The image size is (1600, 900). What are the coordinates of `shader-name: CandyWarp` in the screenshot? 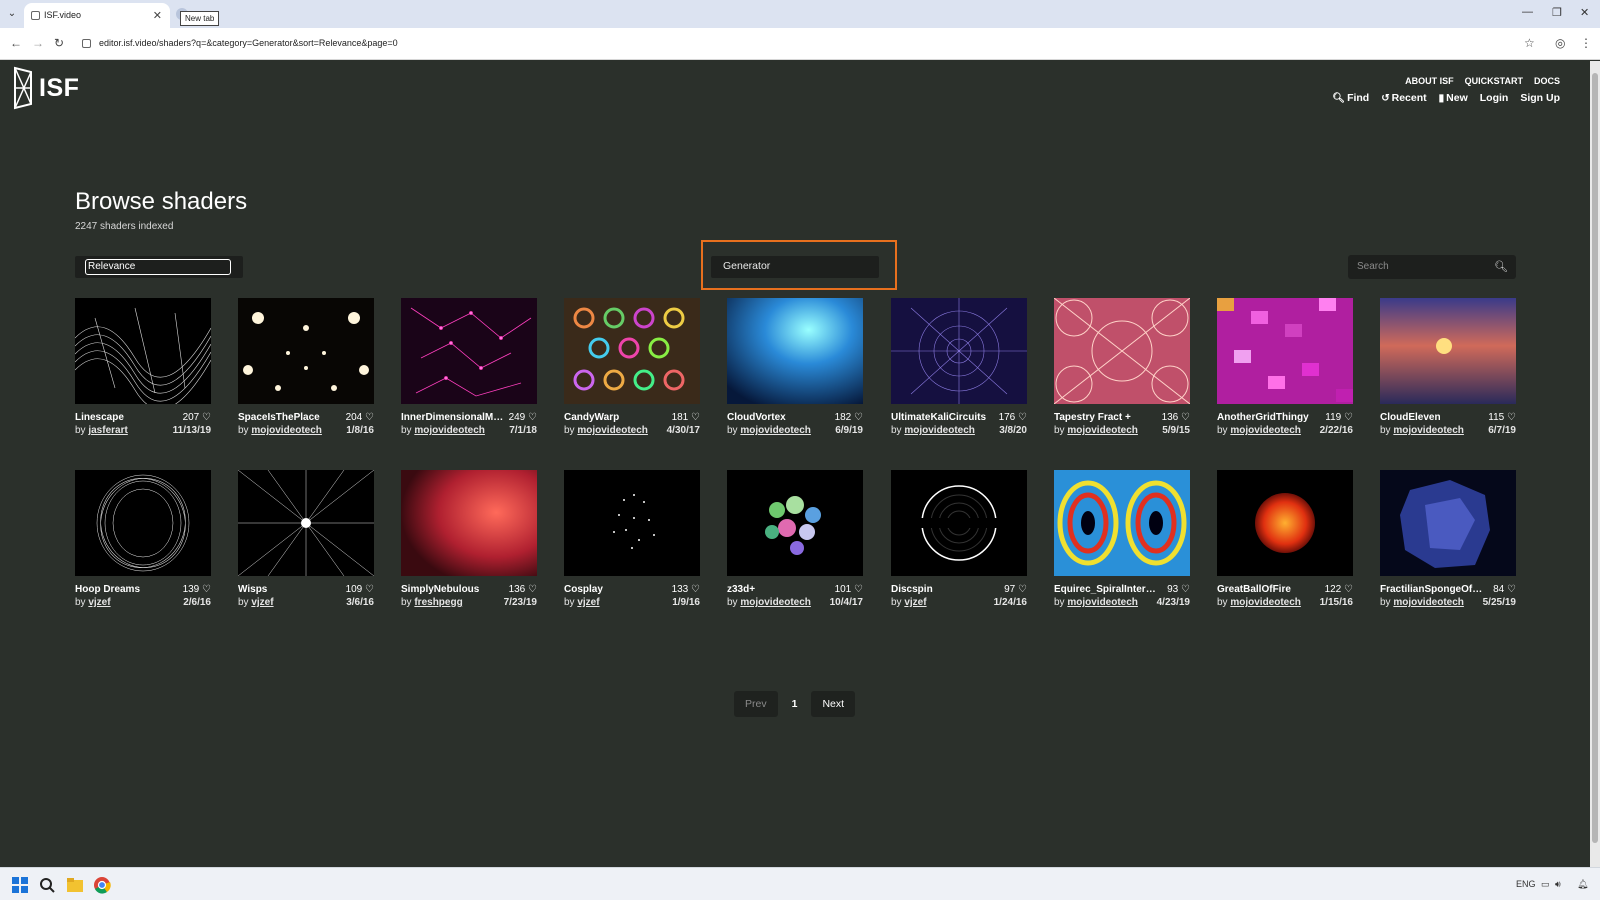 It's located at (591, 417).